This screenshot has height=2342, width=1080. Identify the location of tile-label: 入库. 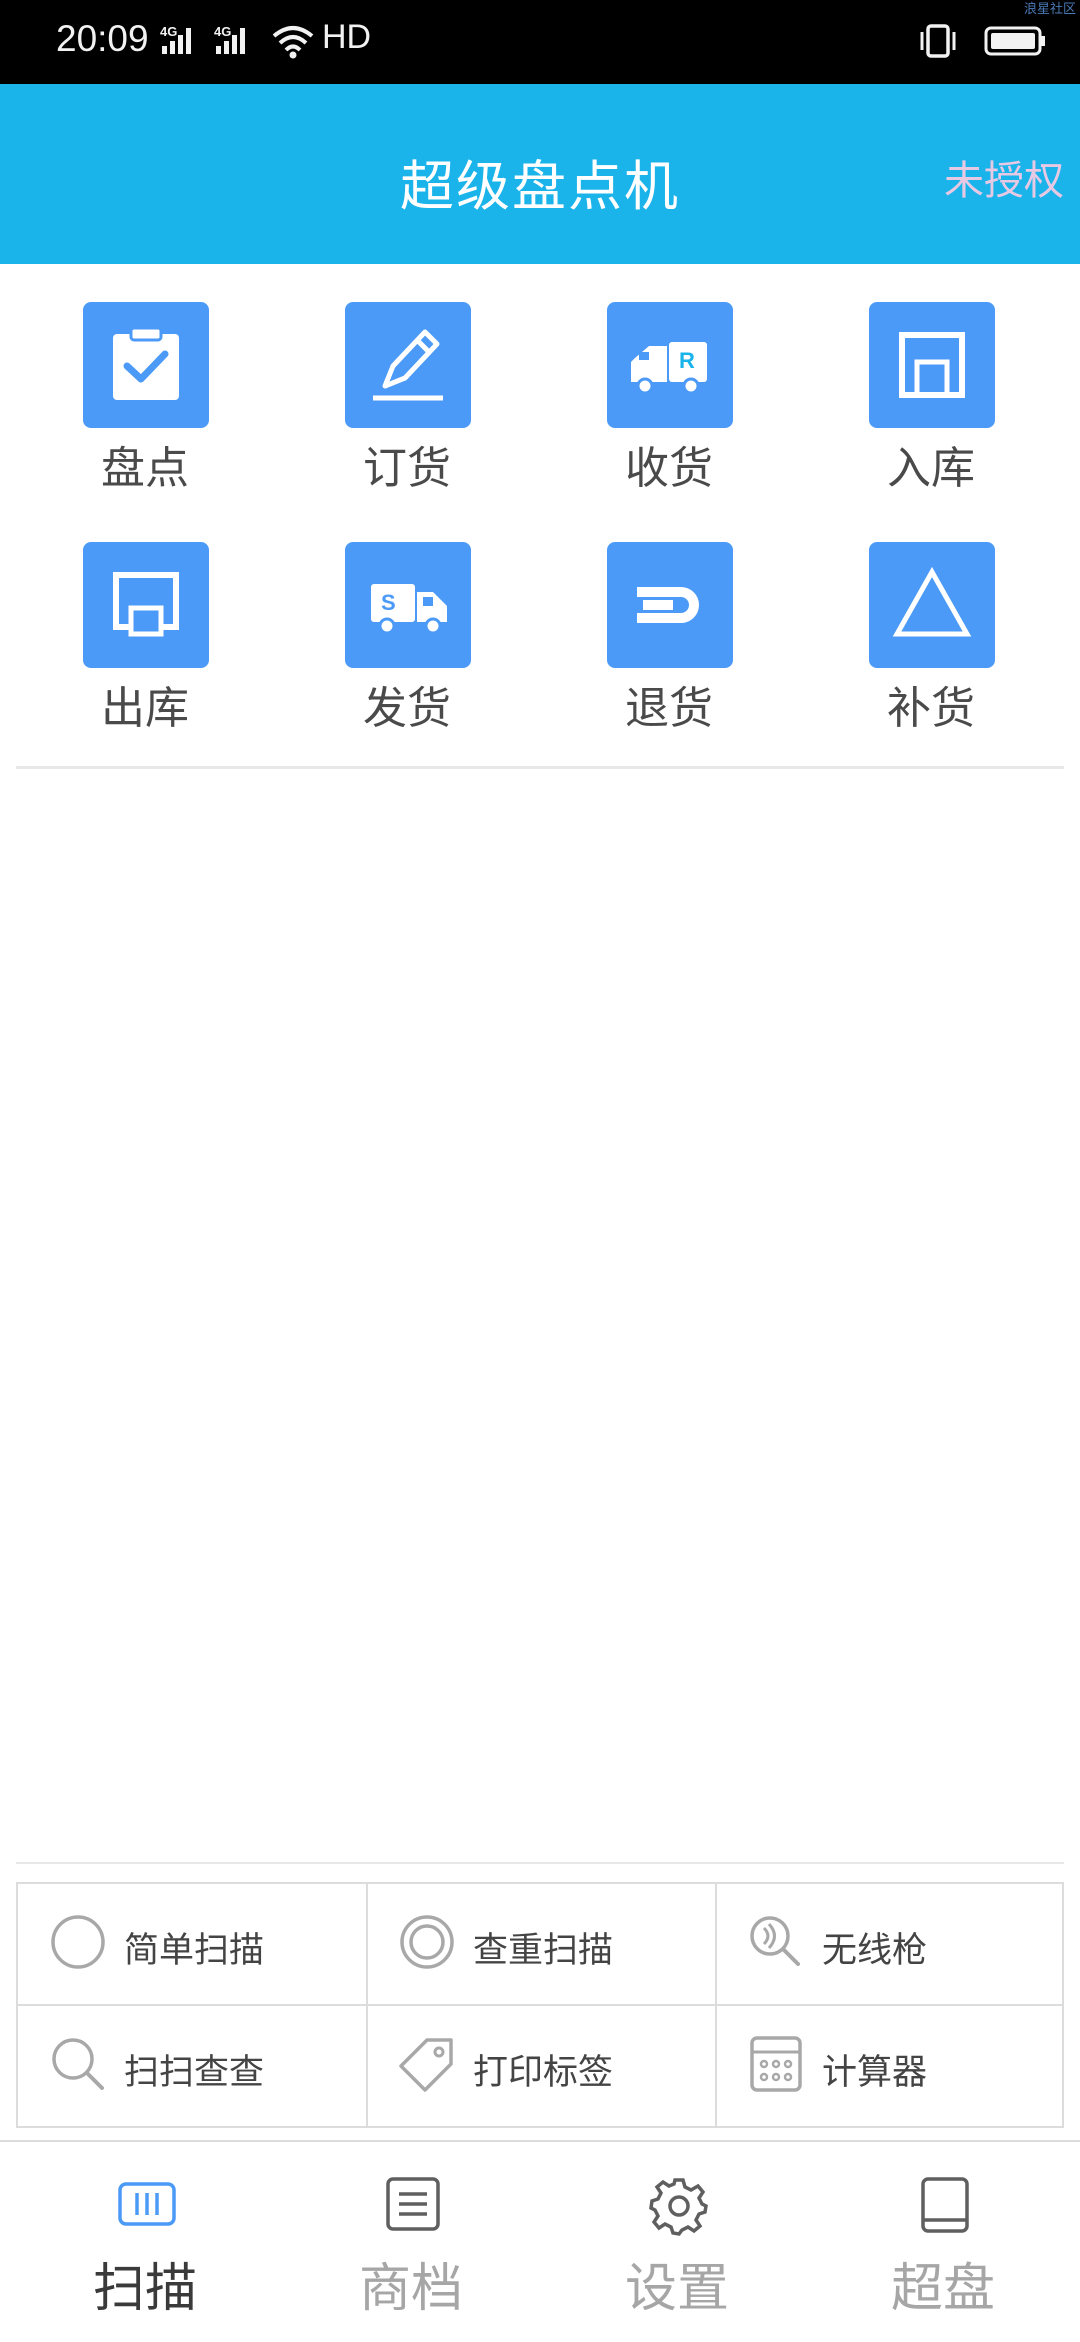
(931, 468).